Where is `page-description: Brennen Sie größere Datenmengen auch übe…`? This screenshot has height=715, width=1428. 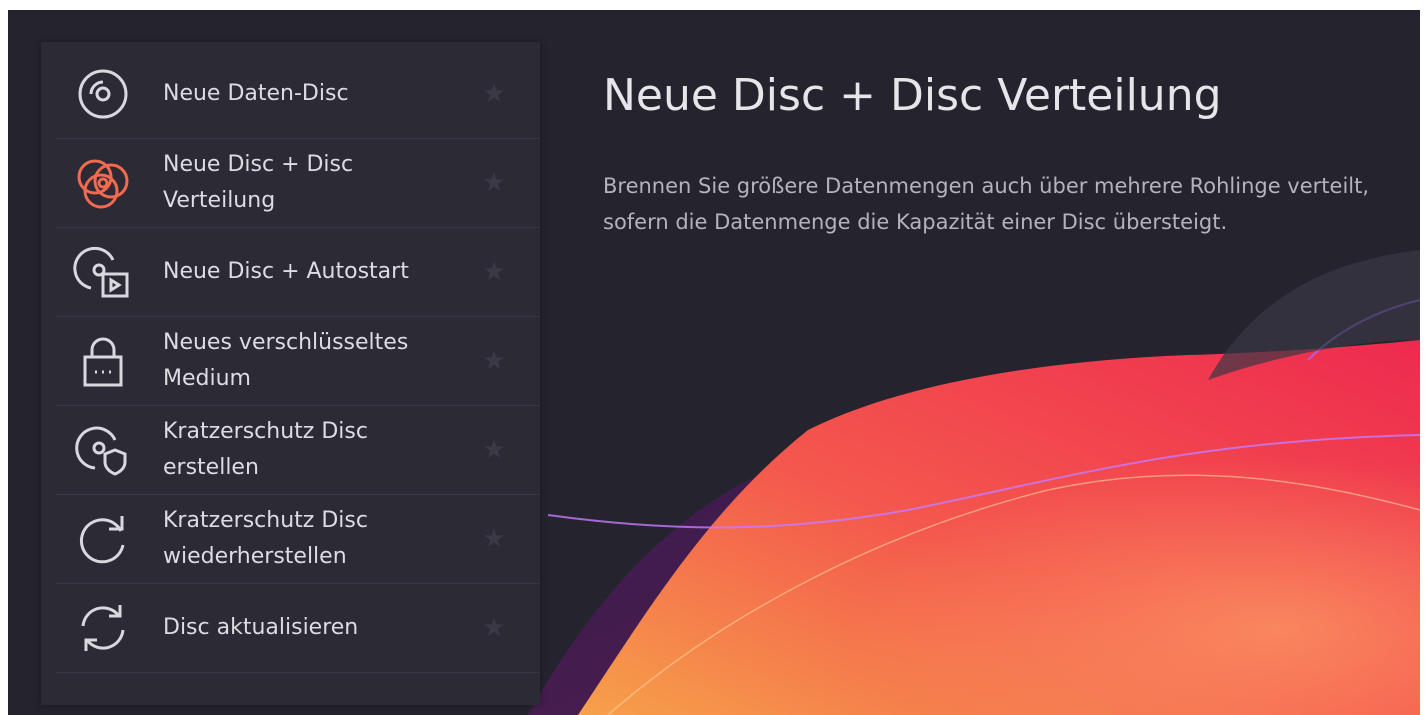
page-description: Brennen Sie größere Datenmengen auch übe… is located at coordinates (986, 204).